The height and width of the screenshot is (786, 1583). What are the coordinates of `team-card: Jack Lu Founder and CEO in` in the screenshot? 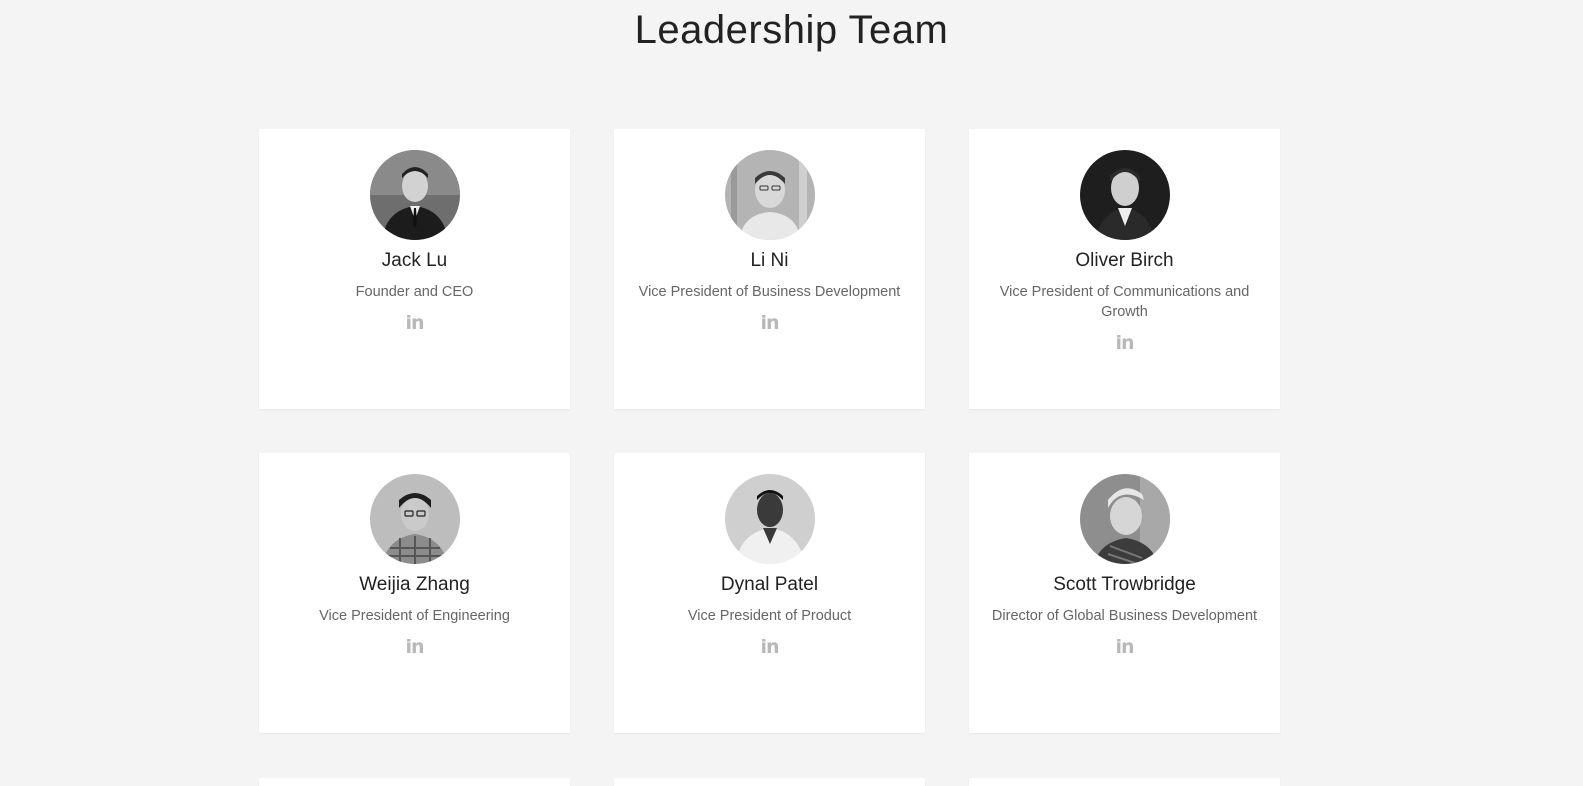 It's located at (414, 269).